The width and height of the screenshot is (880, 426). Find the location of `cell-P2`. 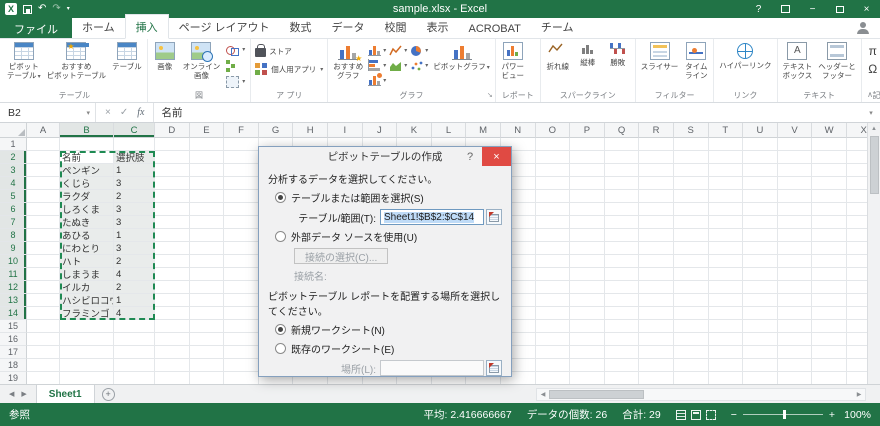

cell-P2 is located at coordinates (587, 157).